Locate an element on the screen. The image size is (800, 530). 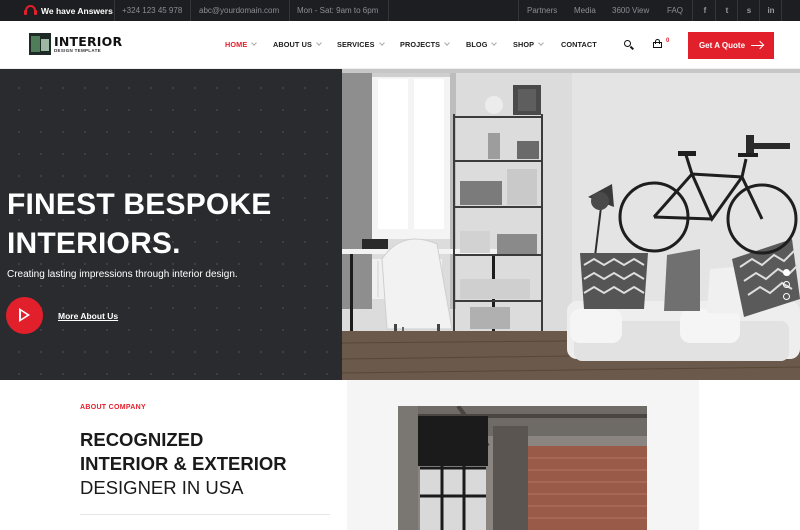
answers-link: We have Answers is located at coordinates (68, 10).